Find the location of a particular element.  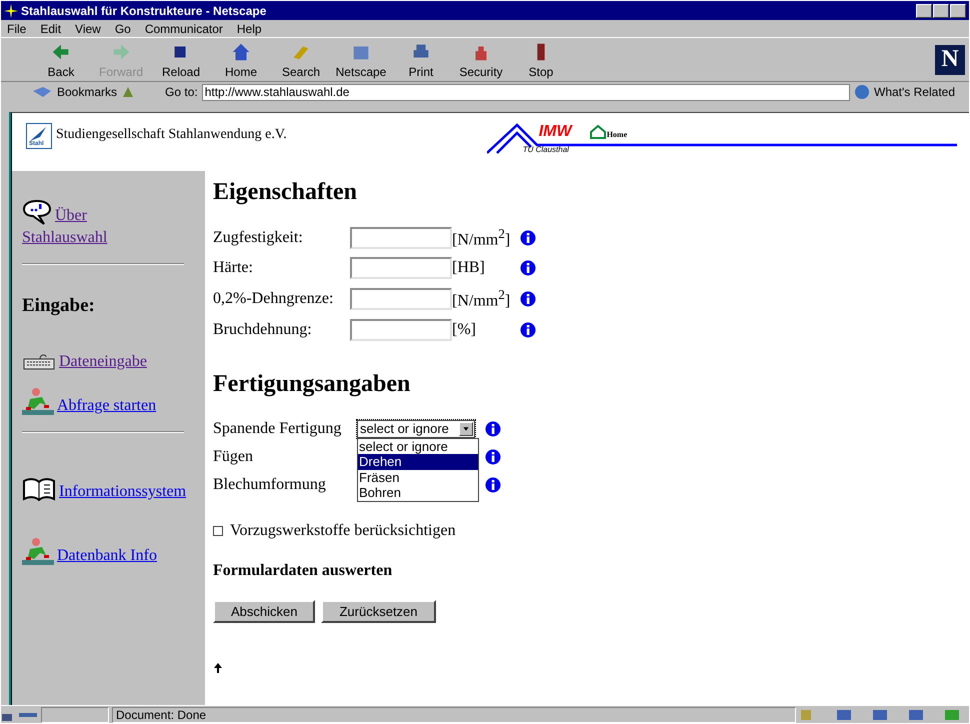

sidebar-link: Stahlauswahl is located at coordinates (65, 238).